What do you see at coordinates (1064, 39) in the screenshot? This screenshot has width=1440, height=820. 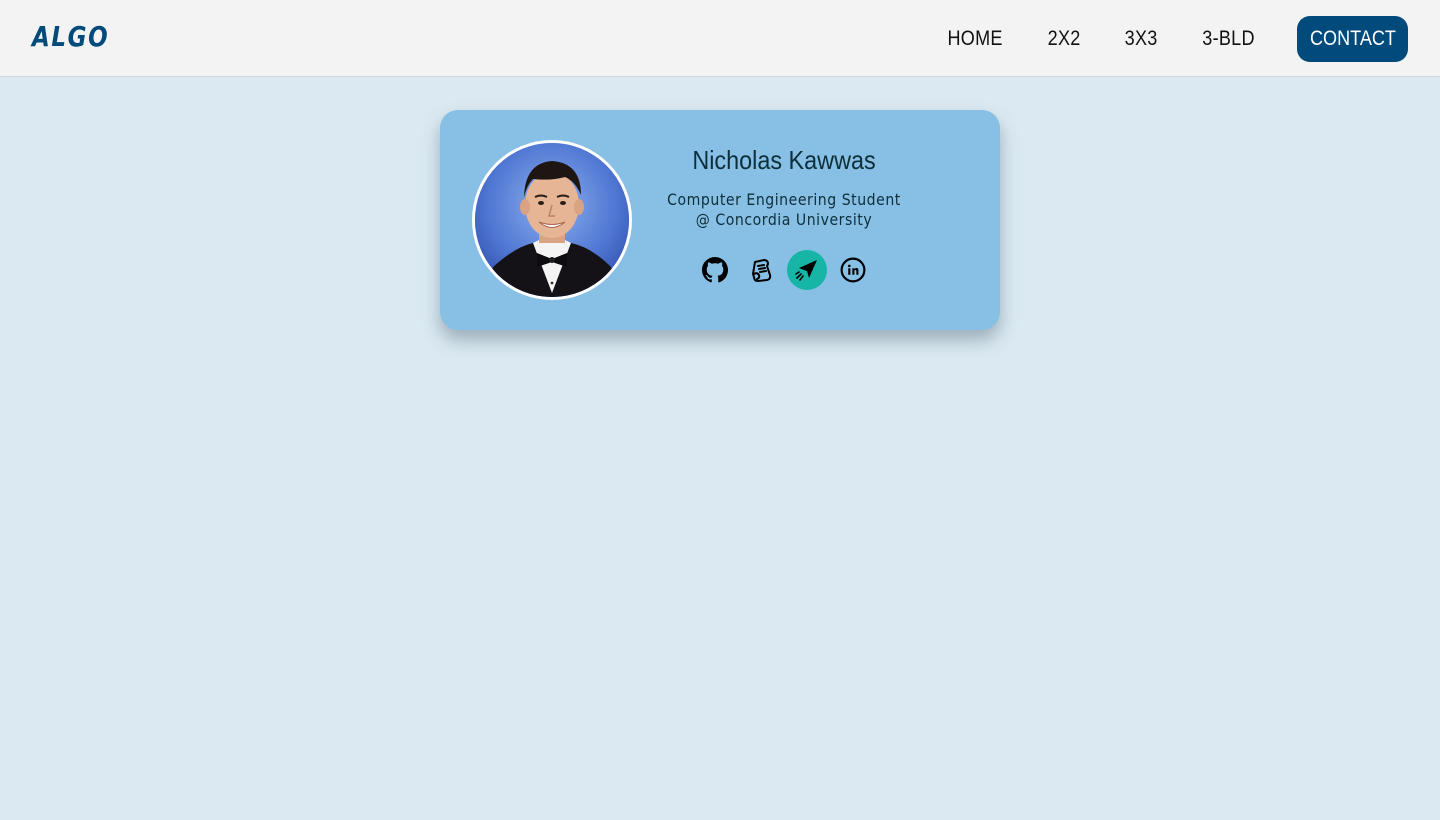 I see `nav-link-2x2: 2X2` at bounding box center [1064, 39].